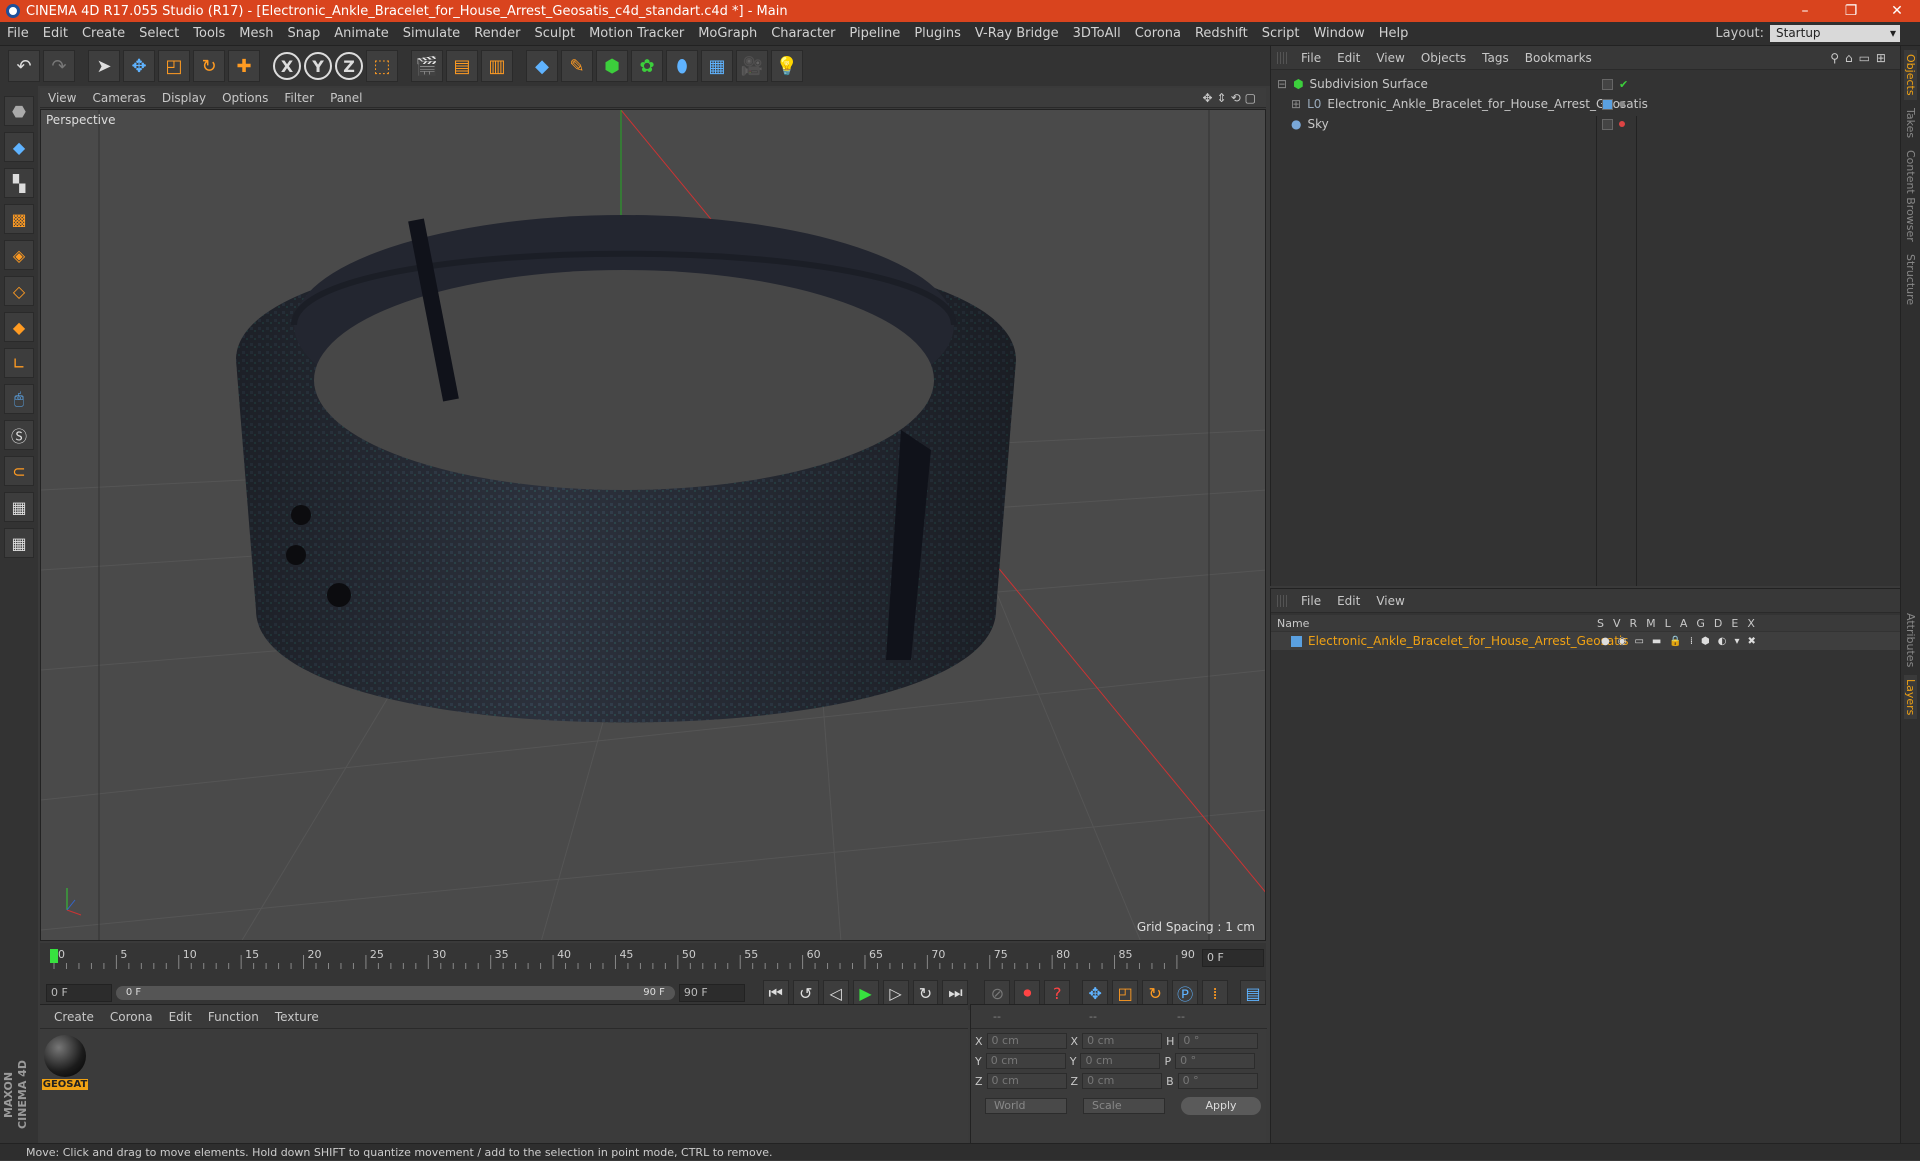  Describe the element at coordinates (752, 66) in the screenshot. I see `camera-icon: 🎥` at that location.